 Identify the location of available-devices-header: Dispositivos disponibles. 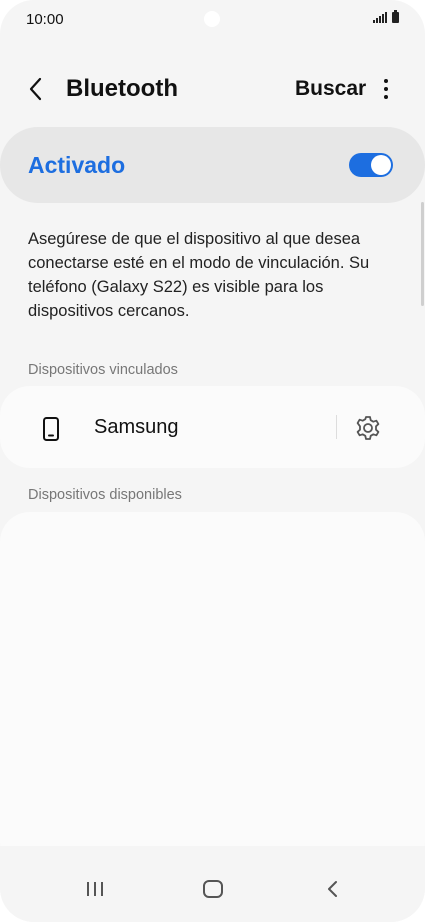
(105, 495).